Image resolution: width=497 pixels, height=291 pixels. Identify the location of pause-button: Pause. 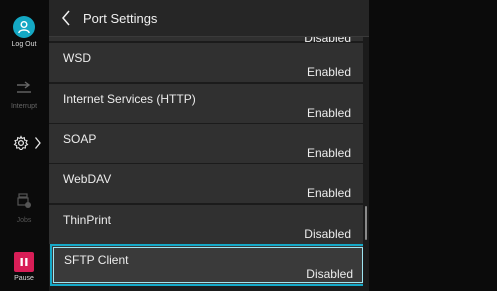
(24, 267).